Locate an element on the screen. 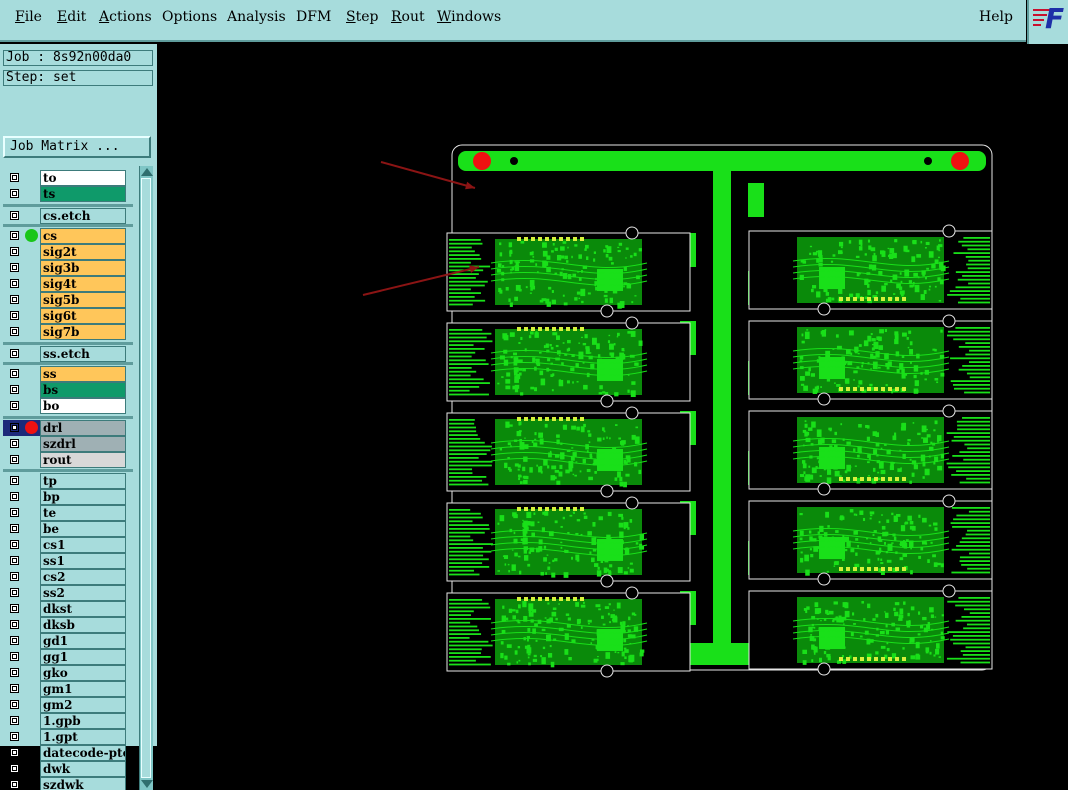 The image size is (1068, 790). layer-row-1-gpt: 1.gpt is located at coordinates (65, 737).